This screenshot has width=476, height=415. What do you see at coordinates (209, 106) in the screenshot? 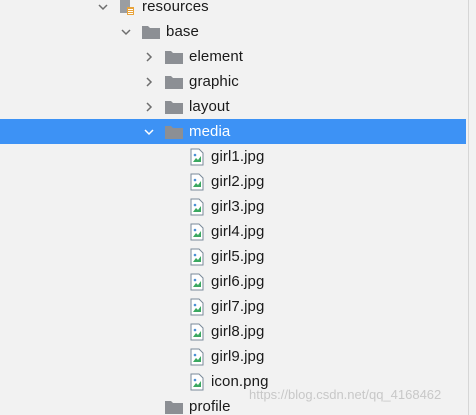
I see `tree-item-label: layout` at bounding box center [209, 106].